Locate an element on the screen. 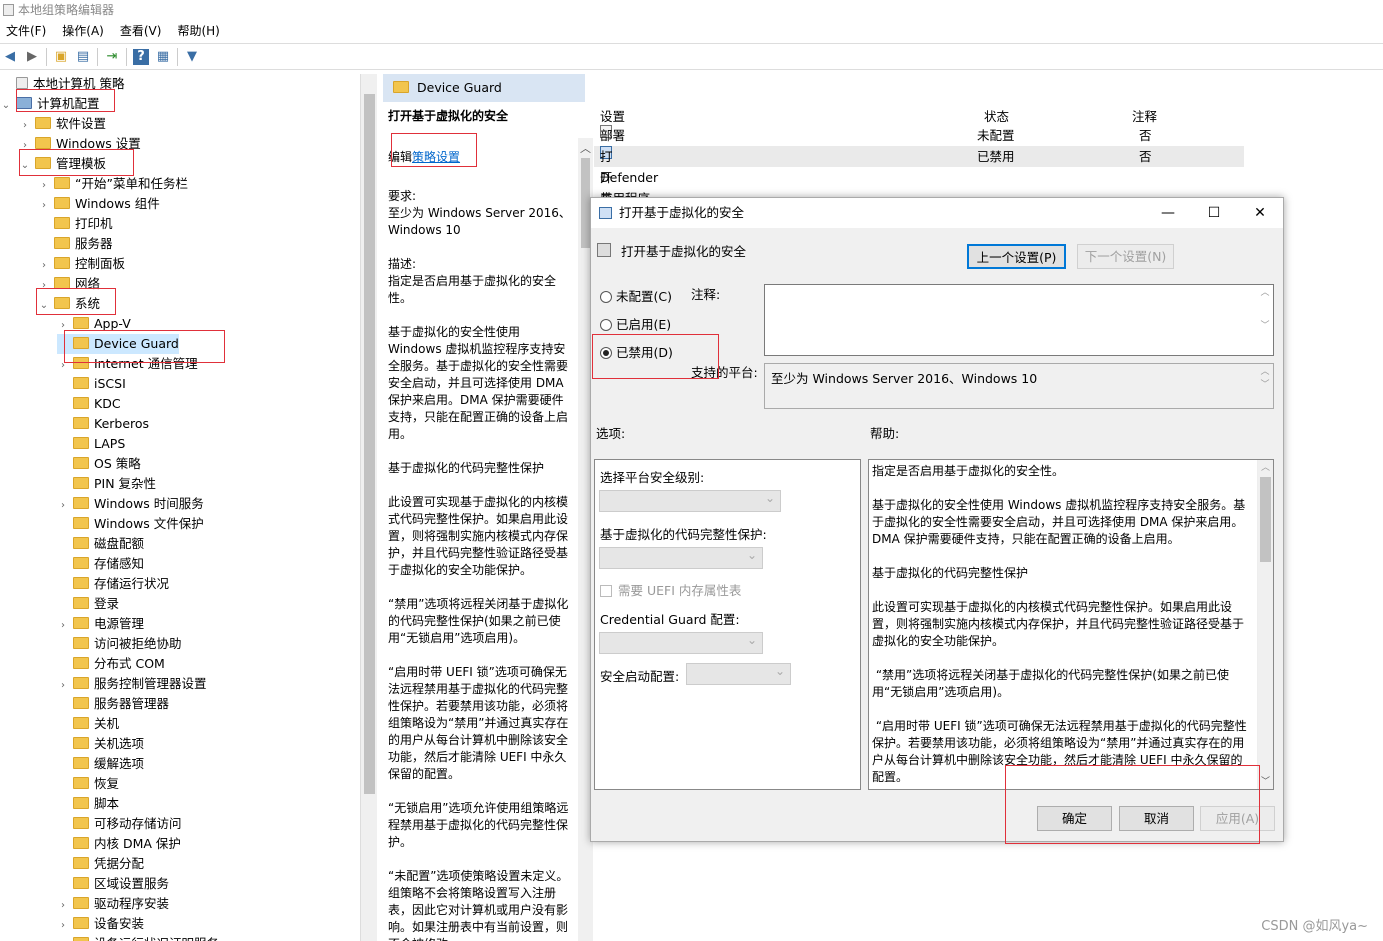 The height and width of the screenshot is (941, 1383). uefi-checkbox: 需要 UEFI 内存属性表 is located at coordinates (670, 589).